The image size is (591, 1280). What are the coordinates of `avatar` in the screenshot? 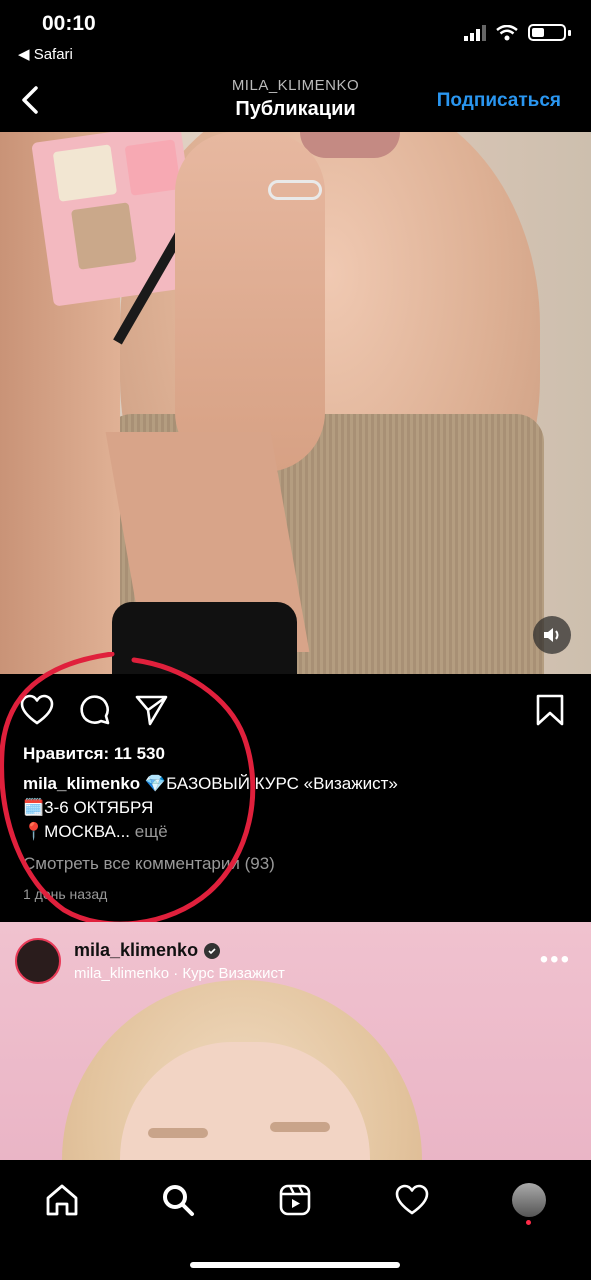 It's located at (38, 961).